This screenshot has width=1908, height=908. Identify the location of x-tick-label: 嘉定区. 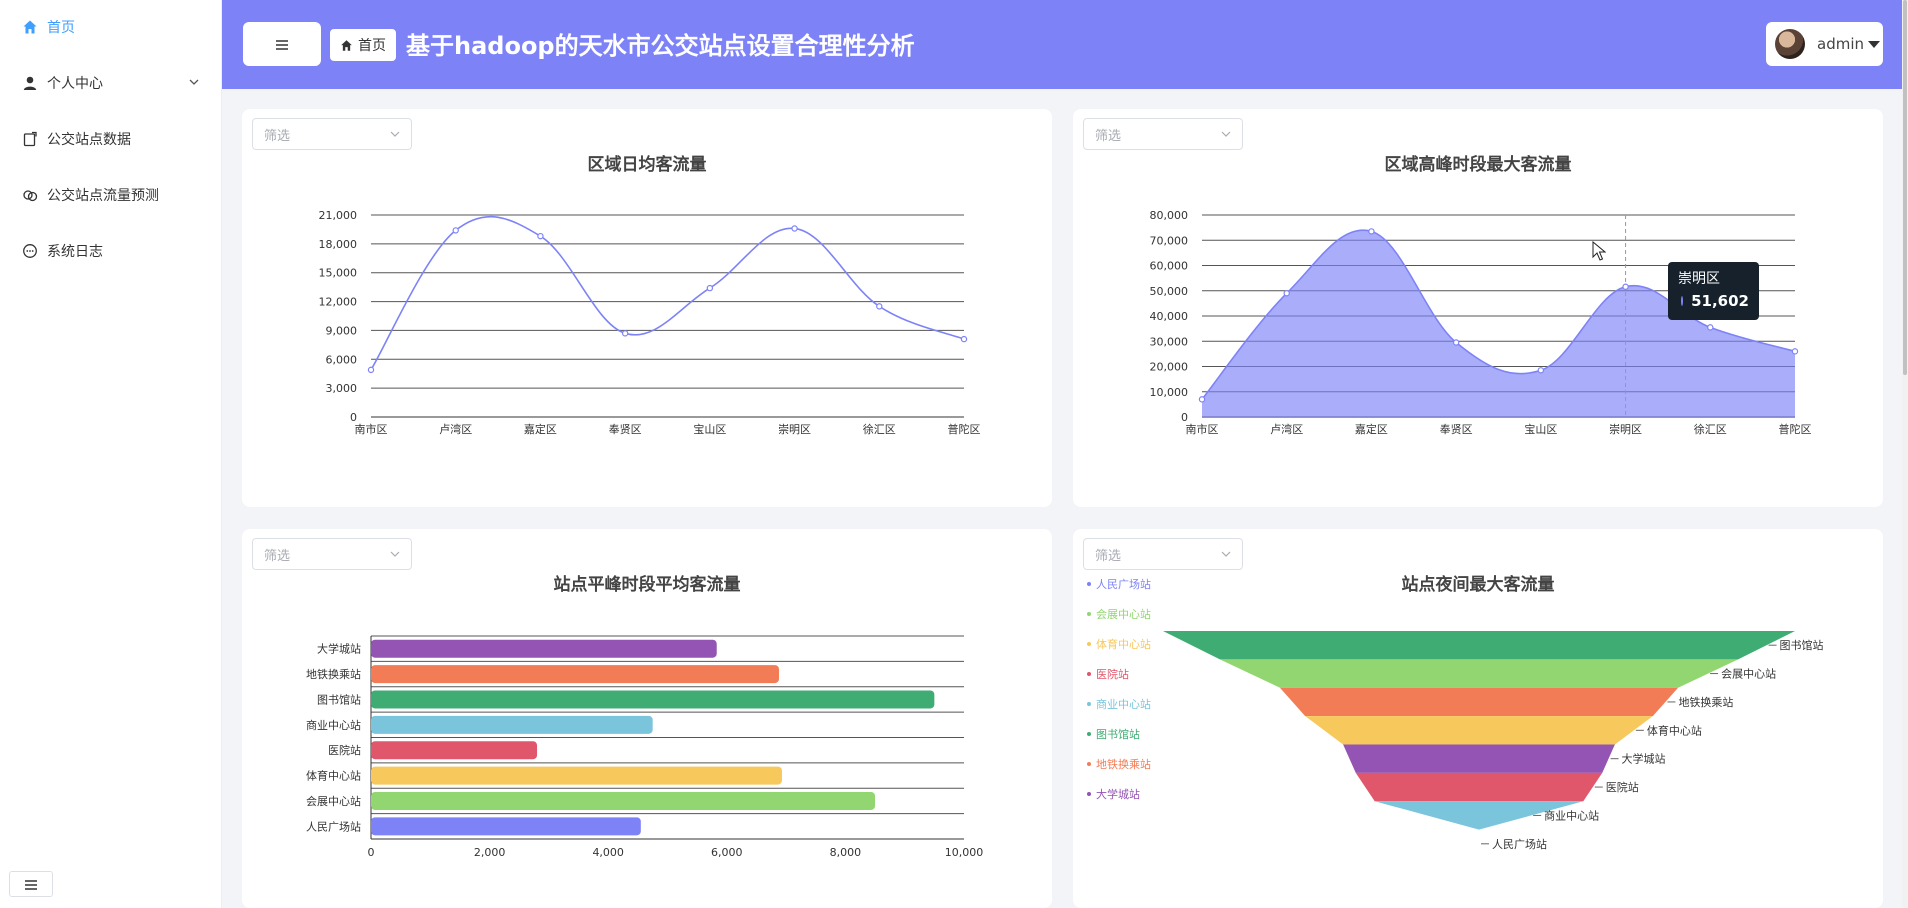
(1371, 429).